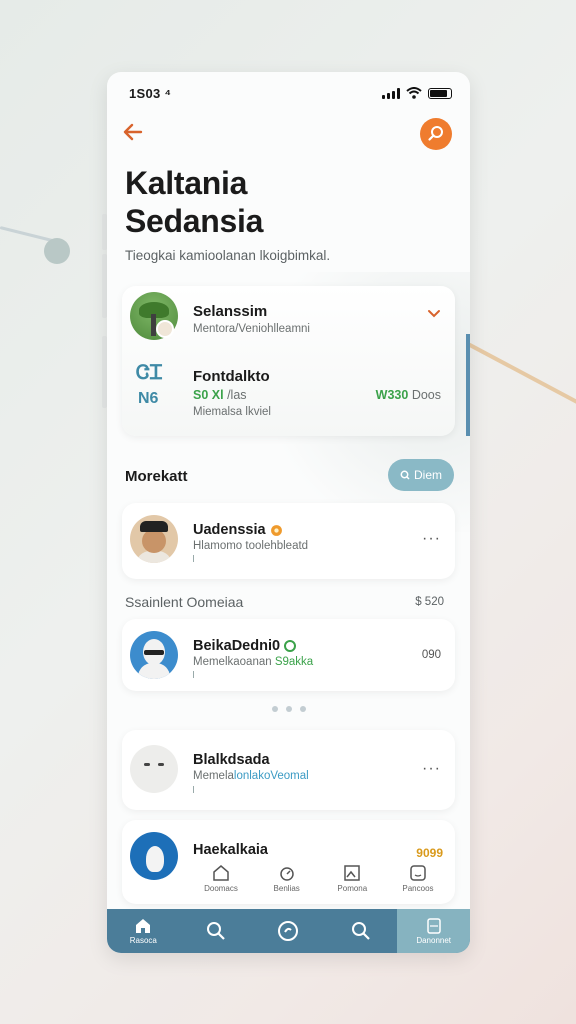 Image resolution: width=576 pixels, height=1024 pixels. I want to click on summary-name: Selanssim, so click(230, 311).